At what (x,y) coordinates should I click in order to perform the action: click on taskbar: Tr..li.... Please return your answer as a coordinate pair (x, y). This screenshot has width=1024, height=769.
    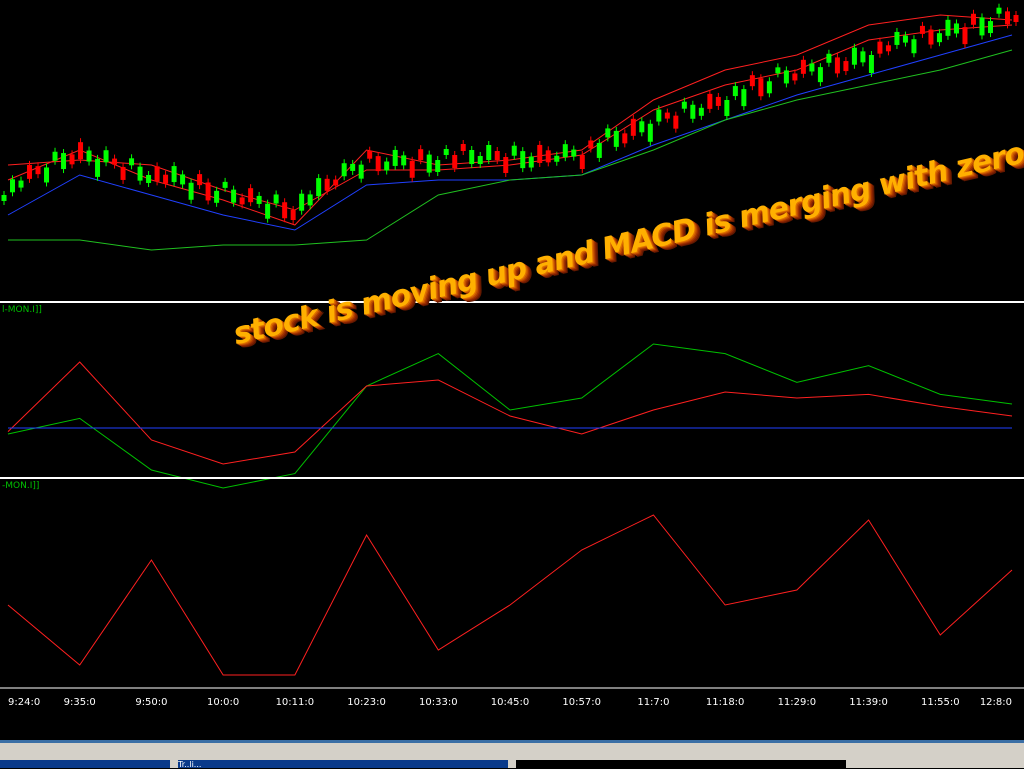
    Looking at the image, I should click on (512, 754).